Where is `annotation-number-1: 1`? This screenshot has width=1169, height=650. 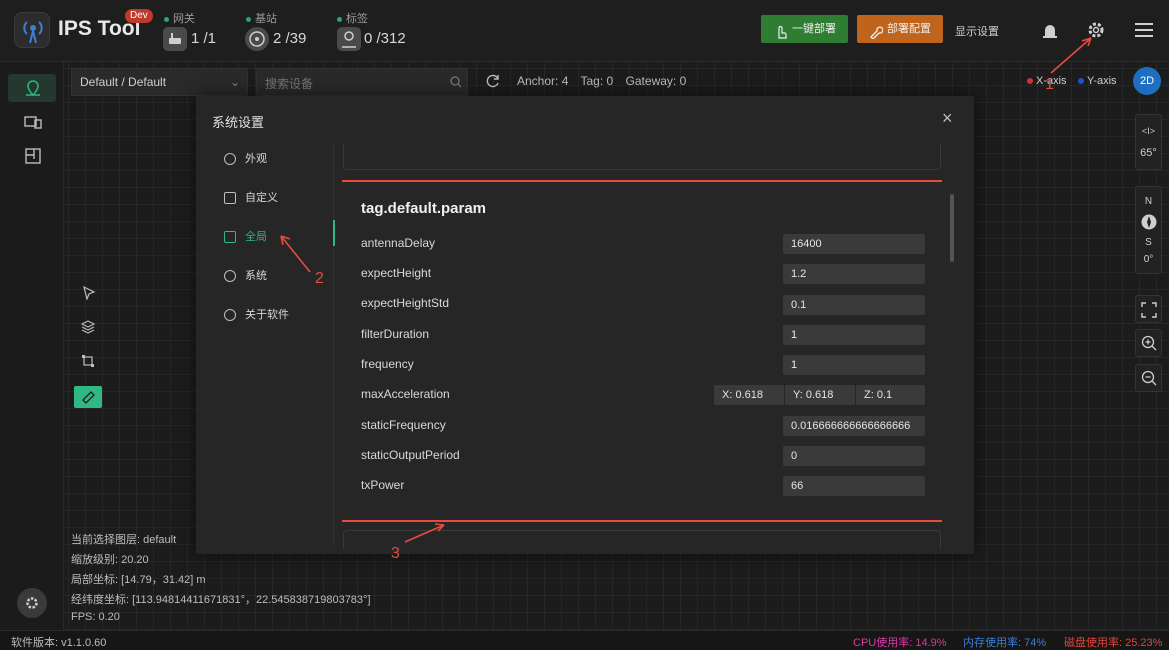
annotation-number-1: 1 is located at coordinates (1049, 84).